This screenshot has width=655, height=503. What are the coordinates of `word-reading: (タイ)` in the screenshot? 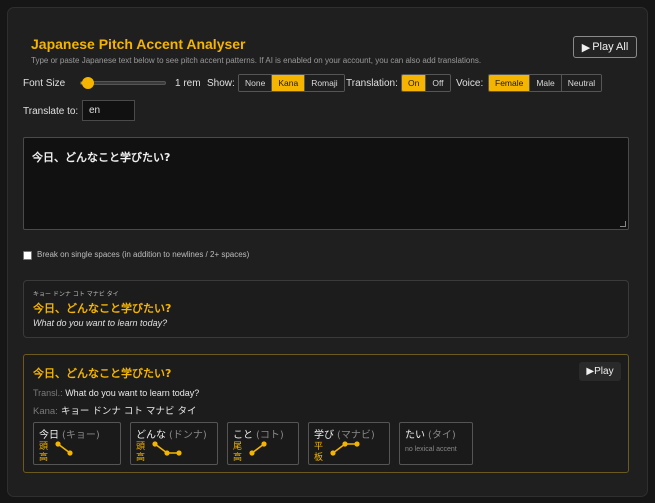 It's located at (442, 435).